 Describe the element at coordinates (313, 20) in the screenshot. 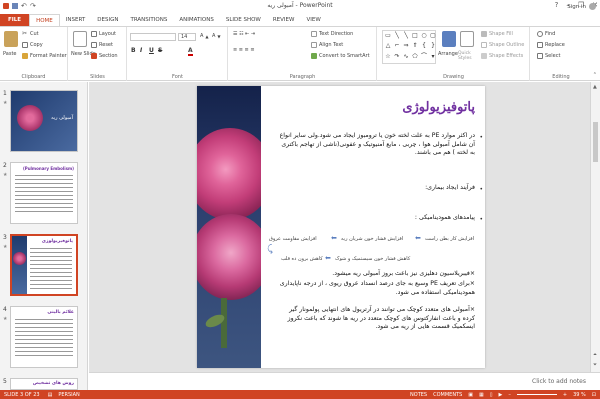

I see `tab-view: VIEW` at that location.